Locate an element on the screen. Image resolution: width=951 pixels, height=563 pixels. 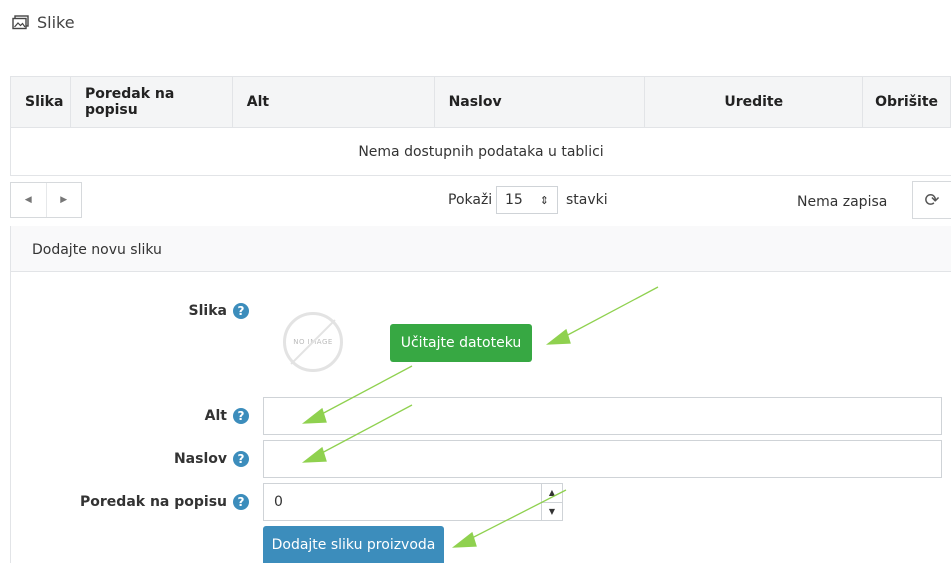
order-label: Poredak na popisu ? is located at coordinates (154, 502).